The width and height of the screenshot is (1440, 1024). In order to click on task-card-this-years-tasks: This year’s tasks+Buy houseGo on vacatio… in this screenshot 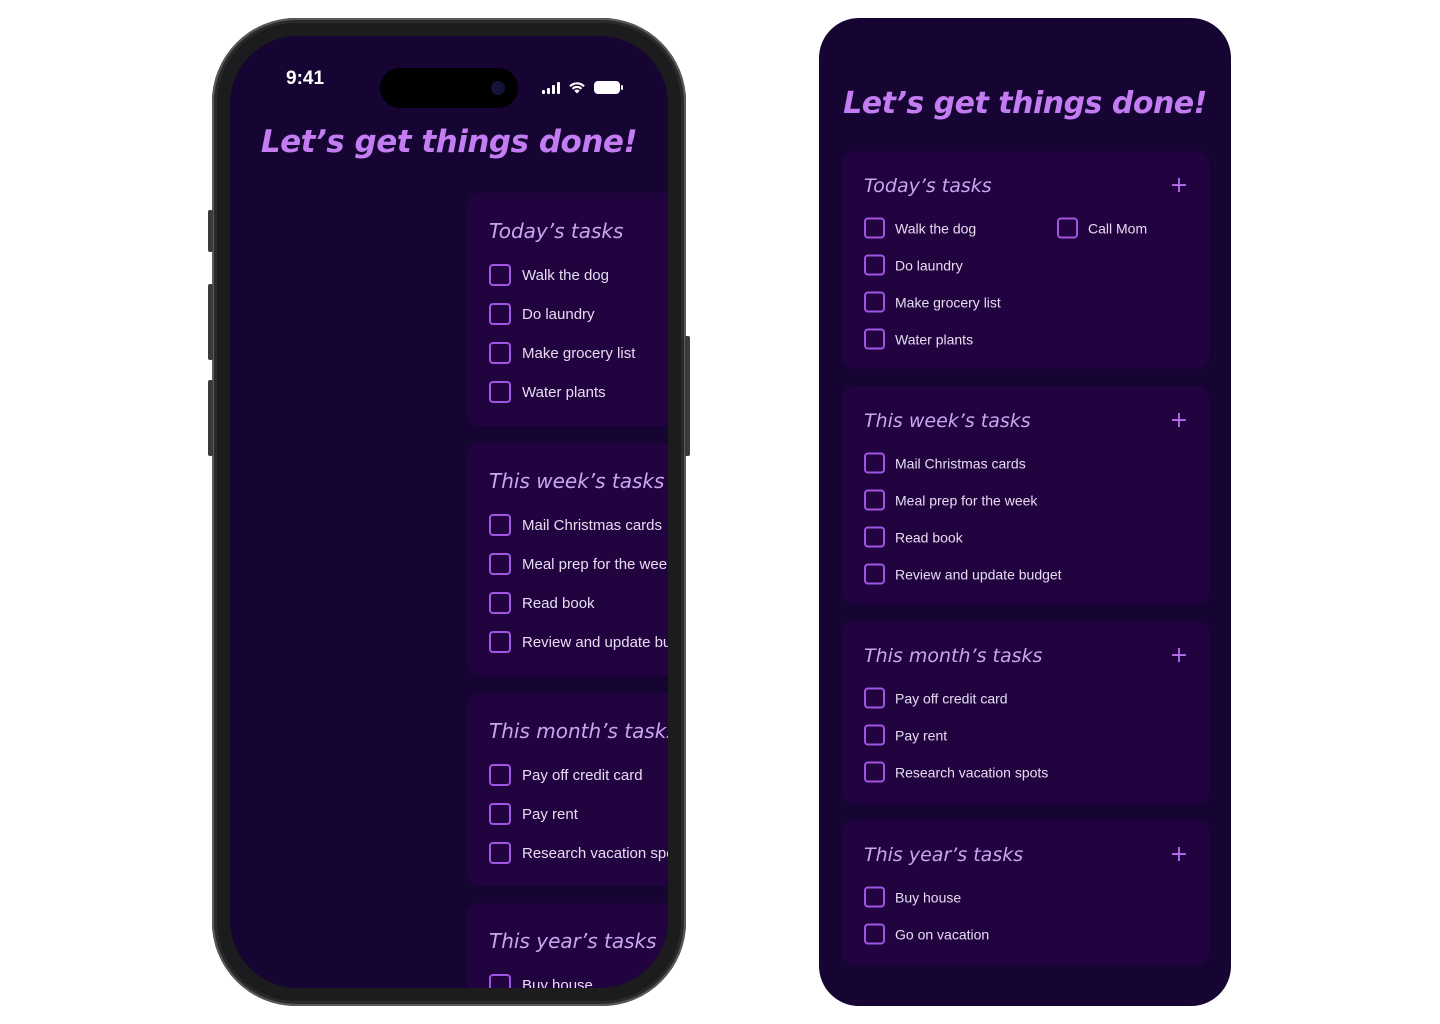, I will do `click(567, 945)`.